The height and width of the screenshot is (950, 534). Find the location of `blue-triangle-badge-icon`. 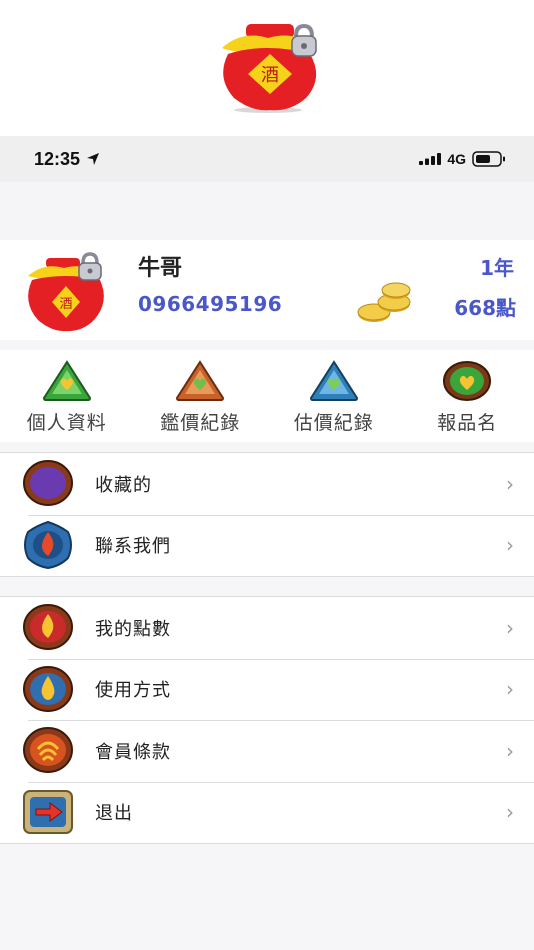

blue-triangle-badge-icon is located at coordinates (333, 380).